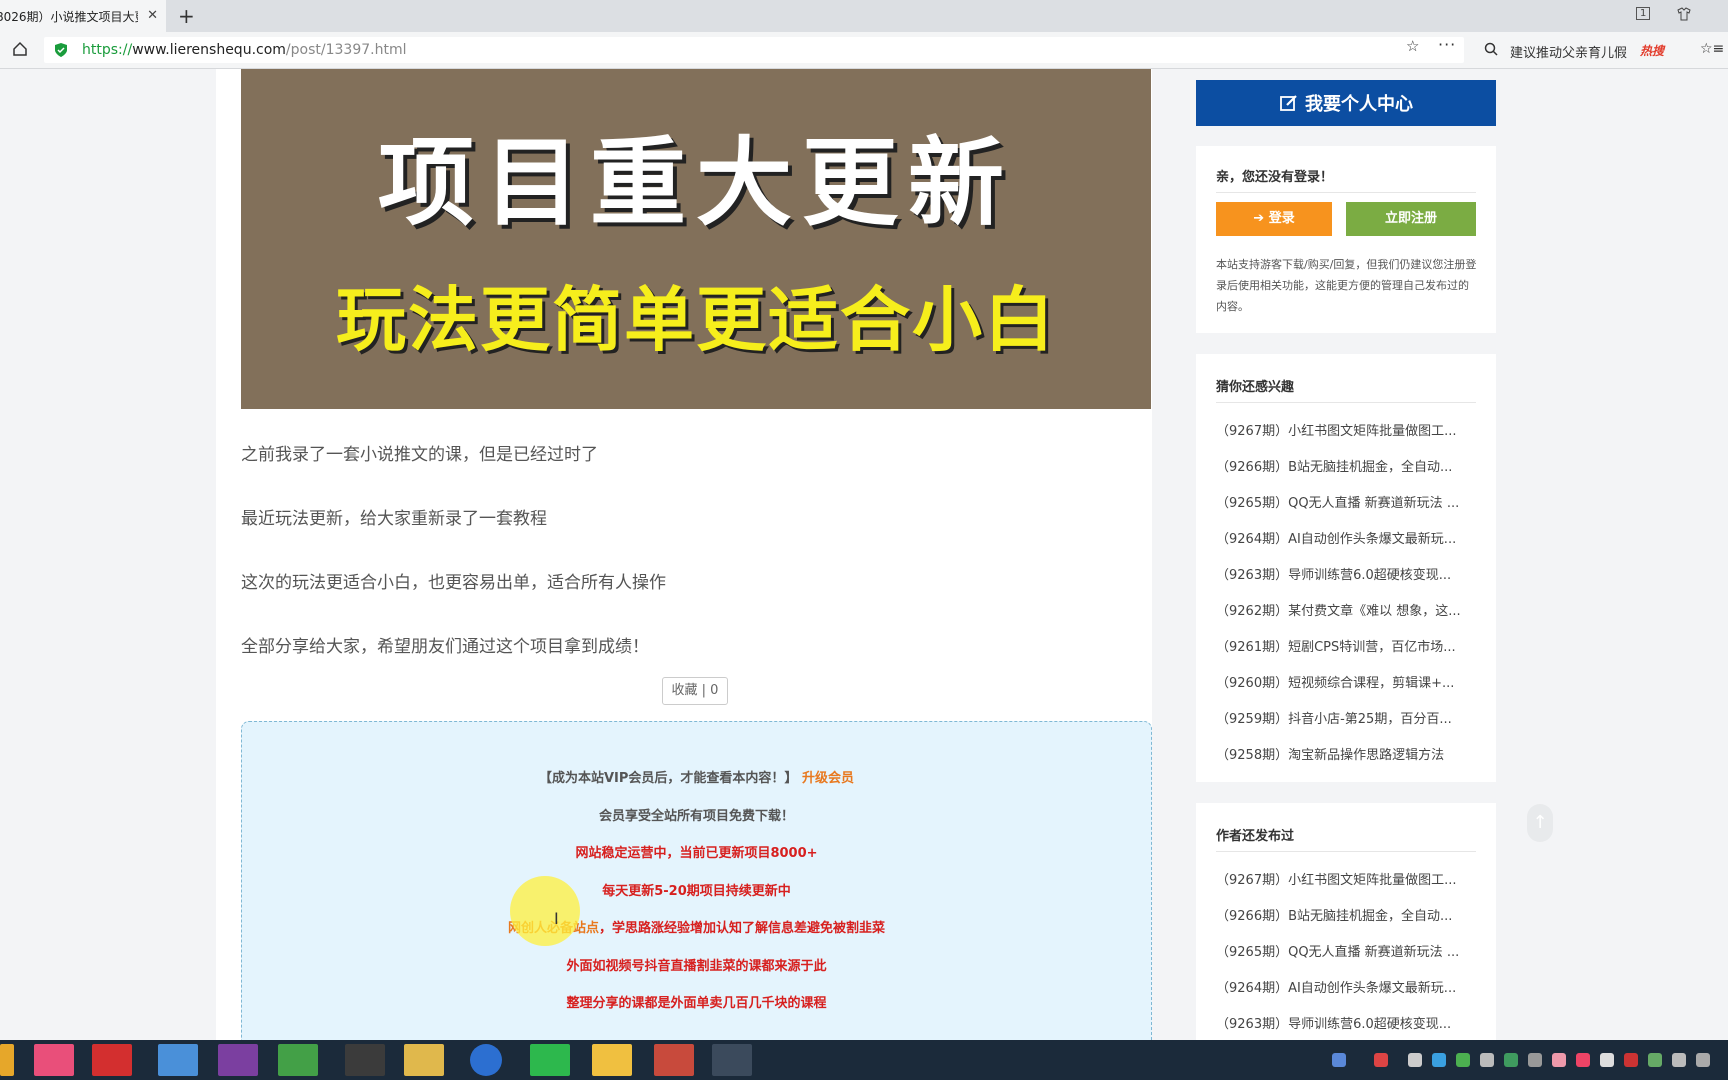 Image resolution: width=1728 pixels, height=1080 pixels. I want to click on text-cursor-icon: I, so click(556, 918).